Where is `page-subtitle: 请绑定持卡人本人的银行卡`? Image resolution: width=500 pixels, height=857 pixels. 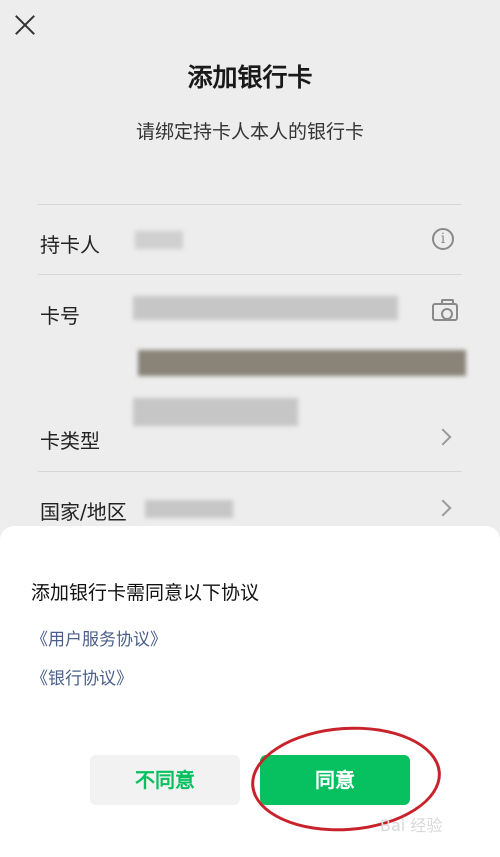
page-subtitle: 请绑定持卡人本人的银行卡 is located at coordinates (249, 132).